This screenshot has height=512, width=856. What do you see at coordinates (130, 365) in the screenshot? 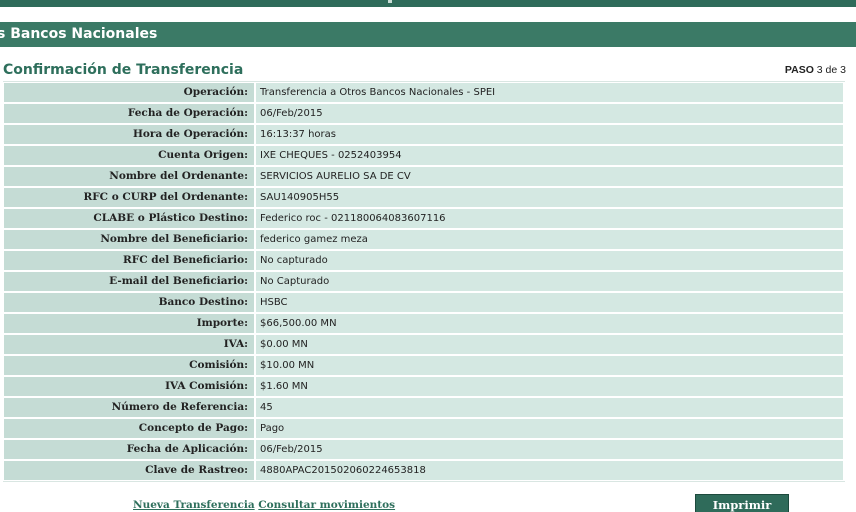
I see `field-label: Comisión:` at bounding box center [130, 365].